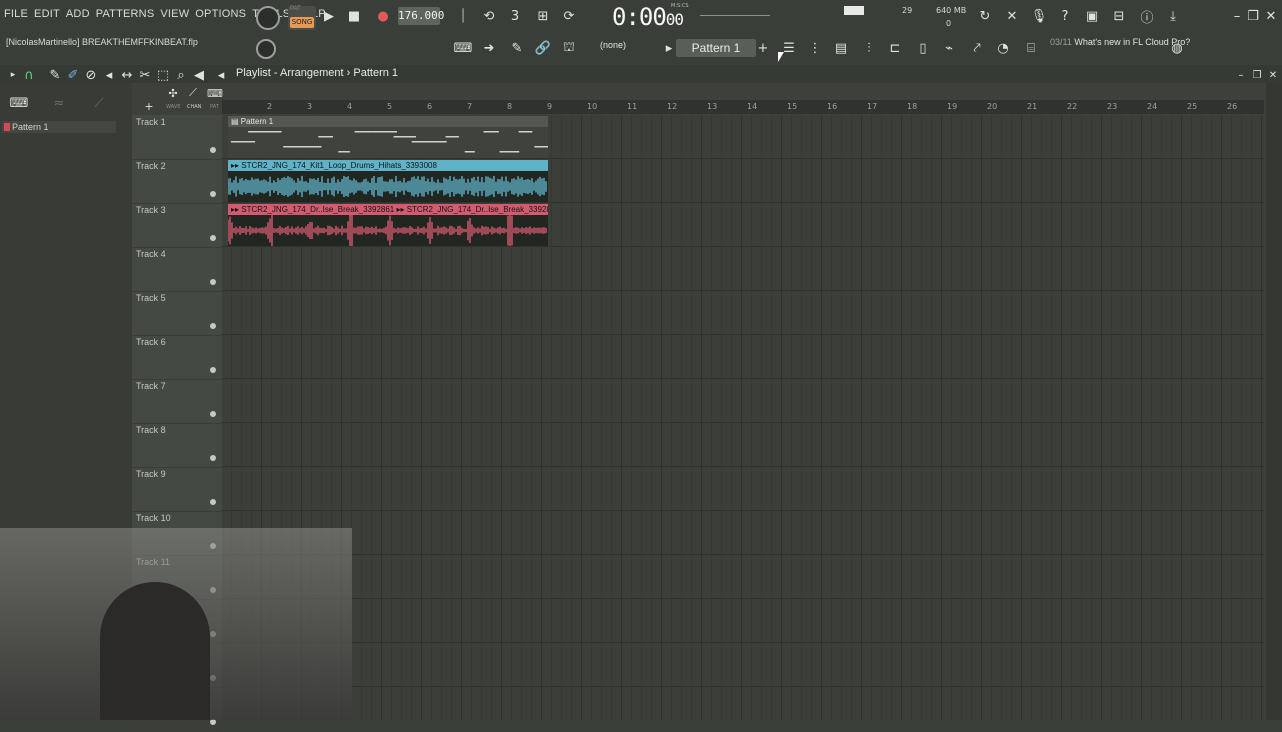 This screenshot has width=1282, height=732. What do you see at coordinates (977, 48) in the screenshot?
I see `pick-icon: ⤤` at bounding box center [977, 48].